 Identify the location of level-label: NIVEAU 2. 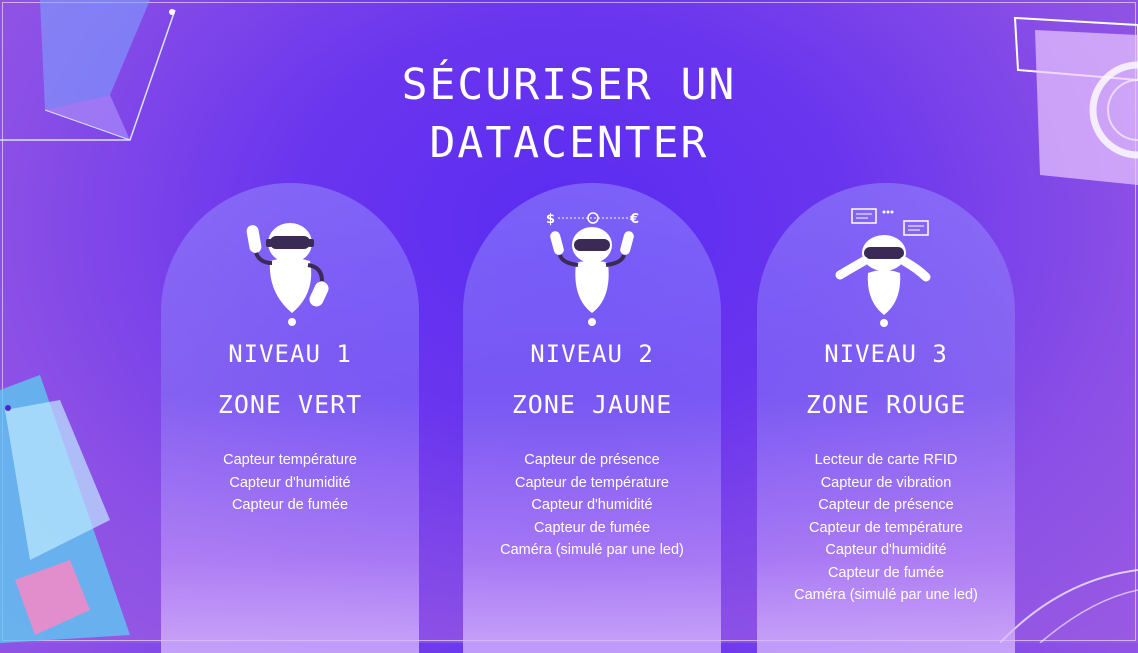
(592, 354).